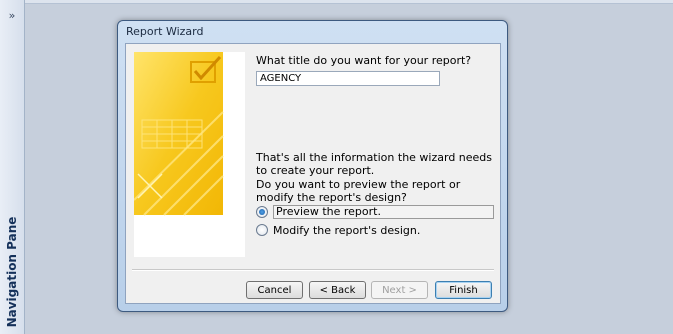 Image resolution: width=673 pixels, height=334 pixels. What do you see at coordinates (12, 167) in the screenshot?
I see `navigation-pane: » Navigation Pane` at bounding box center [12, 167].